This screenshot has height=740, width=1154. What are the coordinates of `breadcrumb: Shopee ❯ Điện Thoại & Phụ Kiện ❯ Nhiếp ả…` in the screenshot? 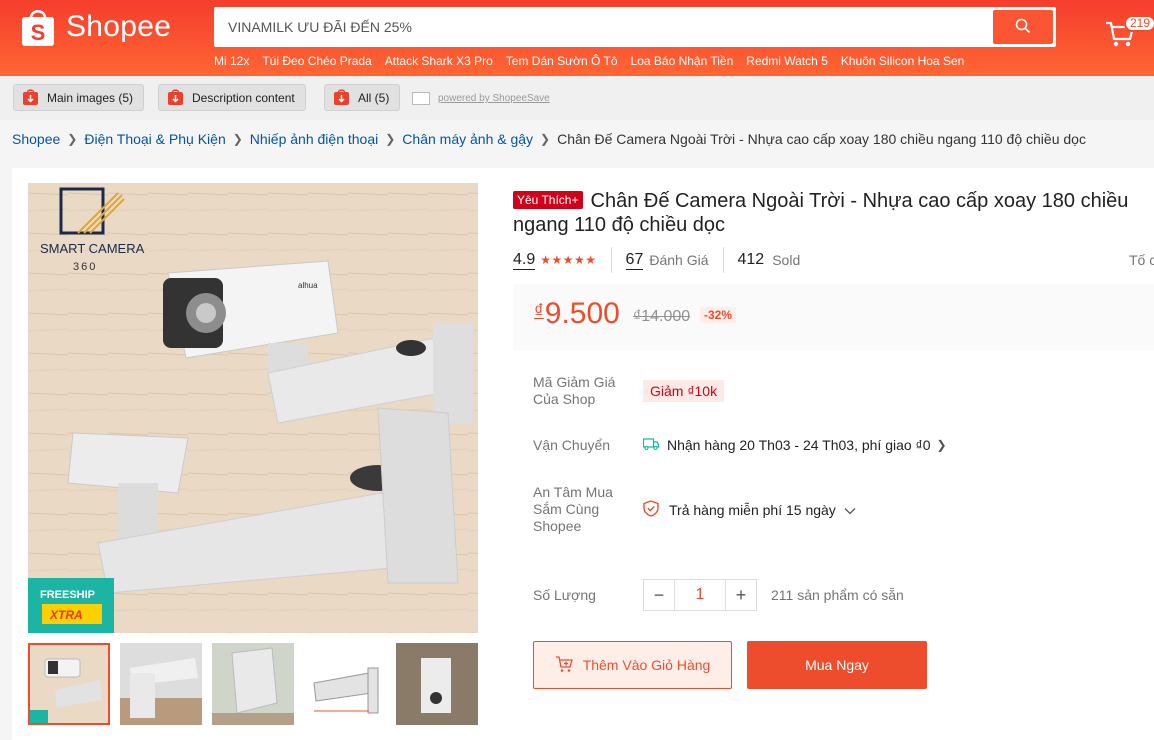 It's located at (549, 139).